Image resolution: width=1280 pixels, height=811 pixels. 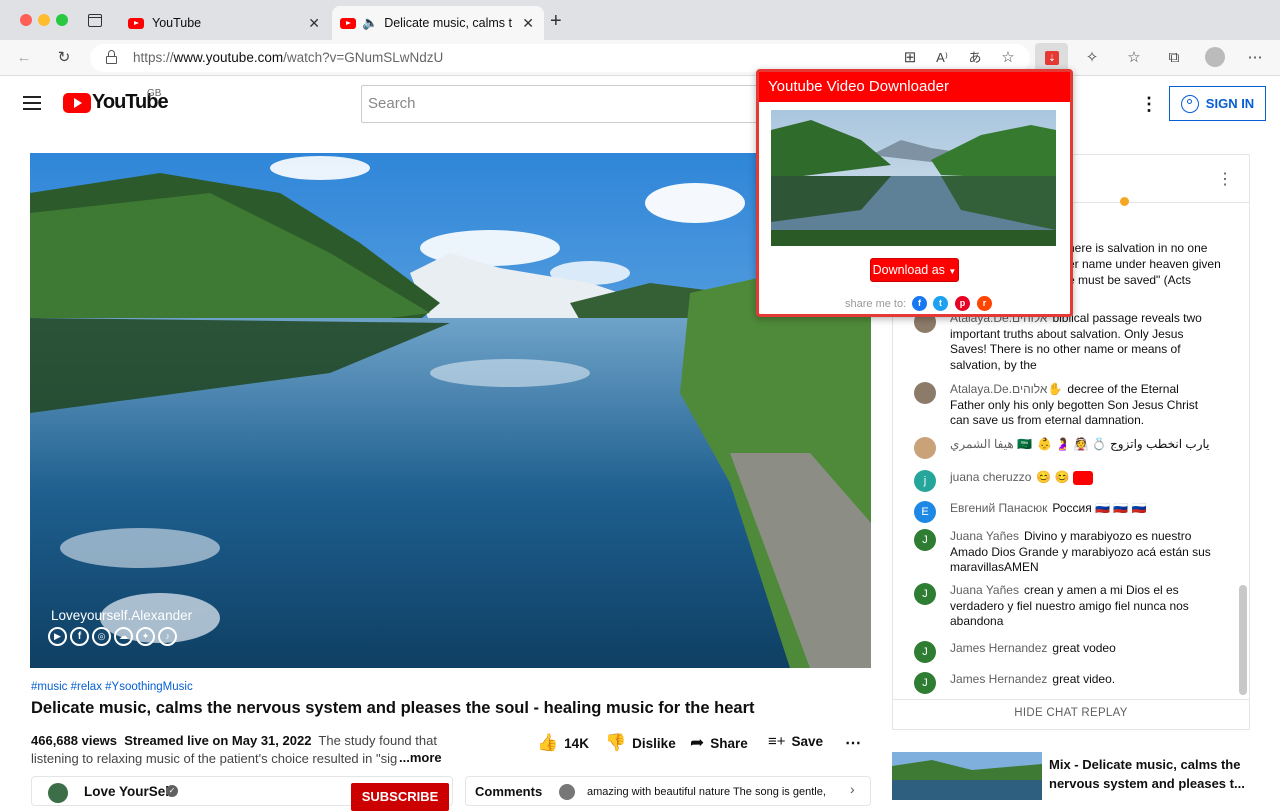 I want to click on soundcloud-icon: ☁, so click(x=123, y=636).